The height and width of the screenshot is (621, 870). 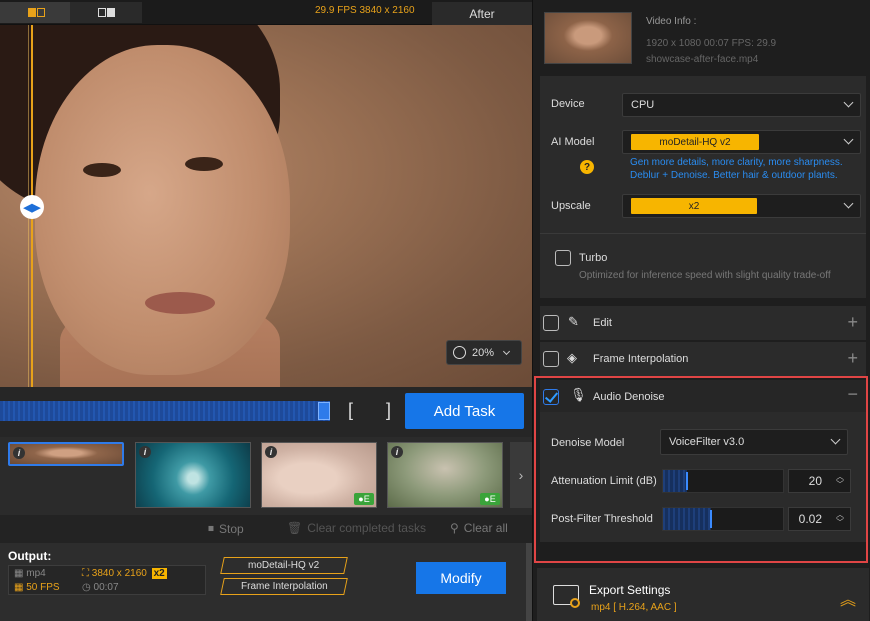 I want to click on output-fps: ▦ 50 FPS, so click(x=37, y=587).